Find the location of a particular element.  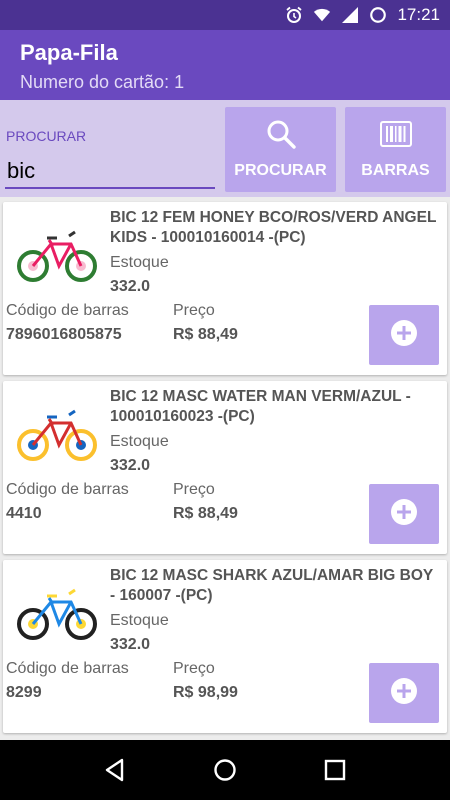

back-icon is located at coordinates (115, 770).